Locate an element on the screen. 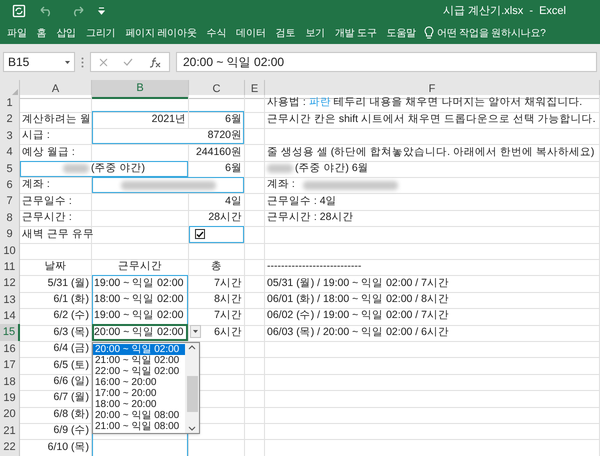 The image size is (600, 456). table-cell: 근무시간 : is located at coordinates (56, 219).